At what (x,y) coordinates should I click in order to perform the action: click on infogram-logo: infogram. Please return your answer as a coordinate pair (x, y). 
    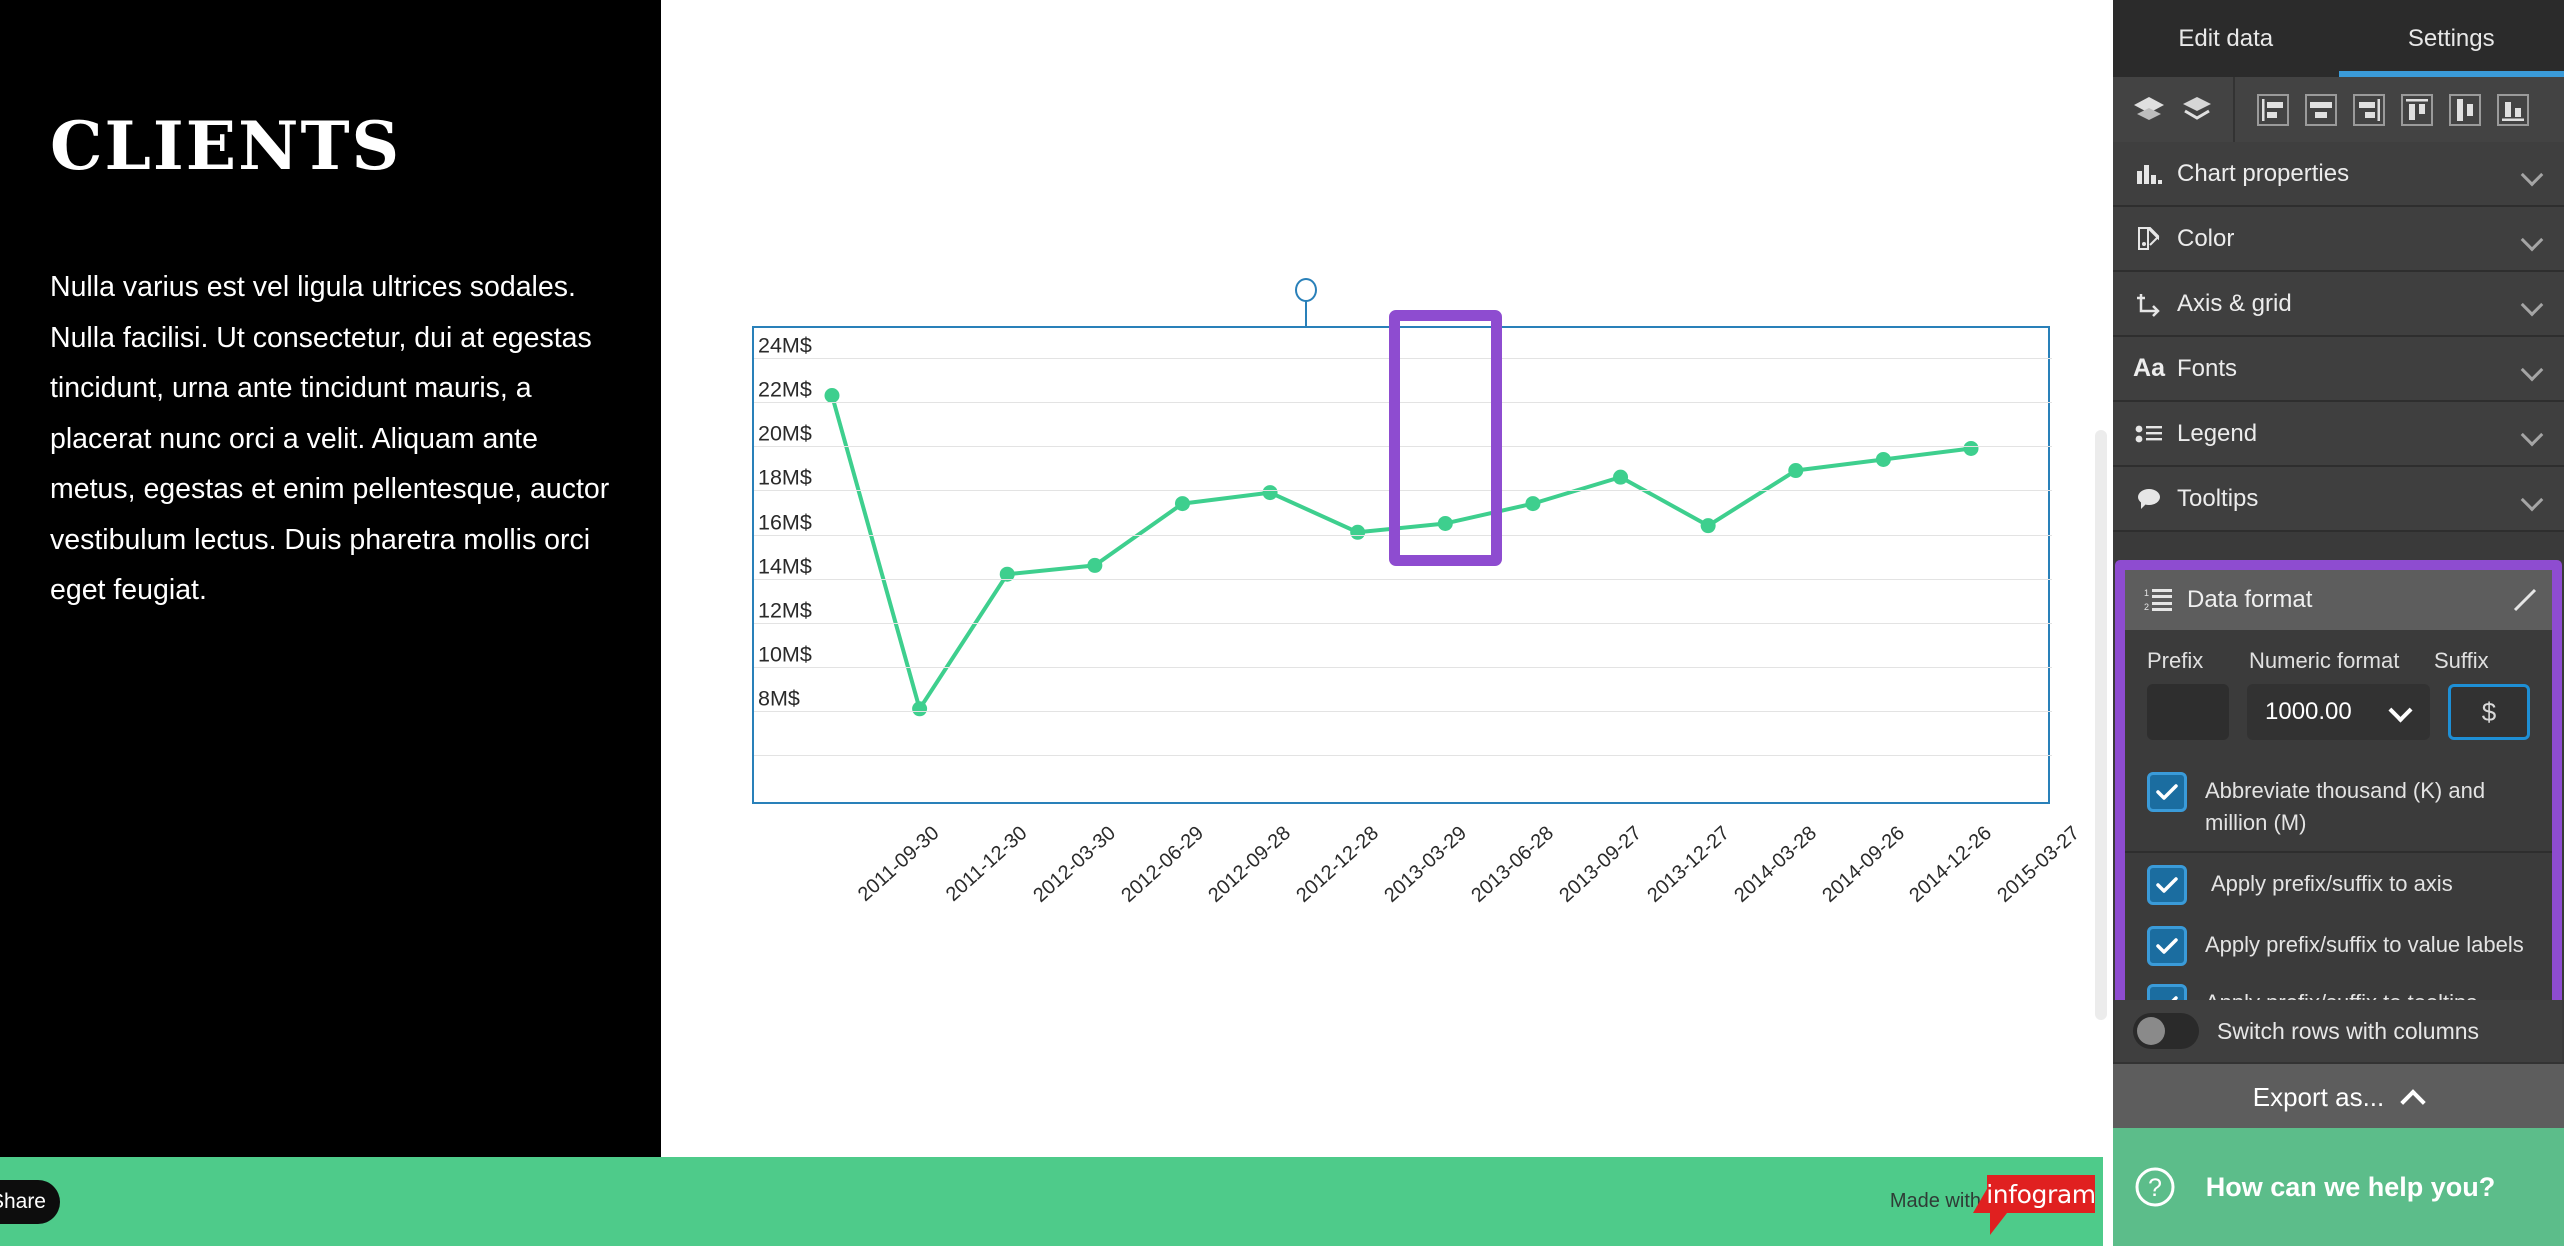
    Looking at the image, I should click on (2041, 1194).